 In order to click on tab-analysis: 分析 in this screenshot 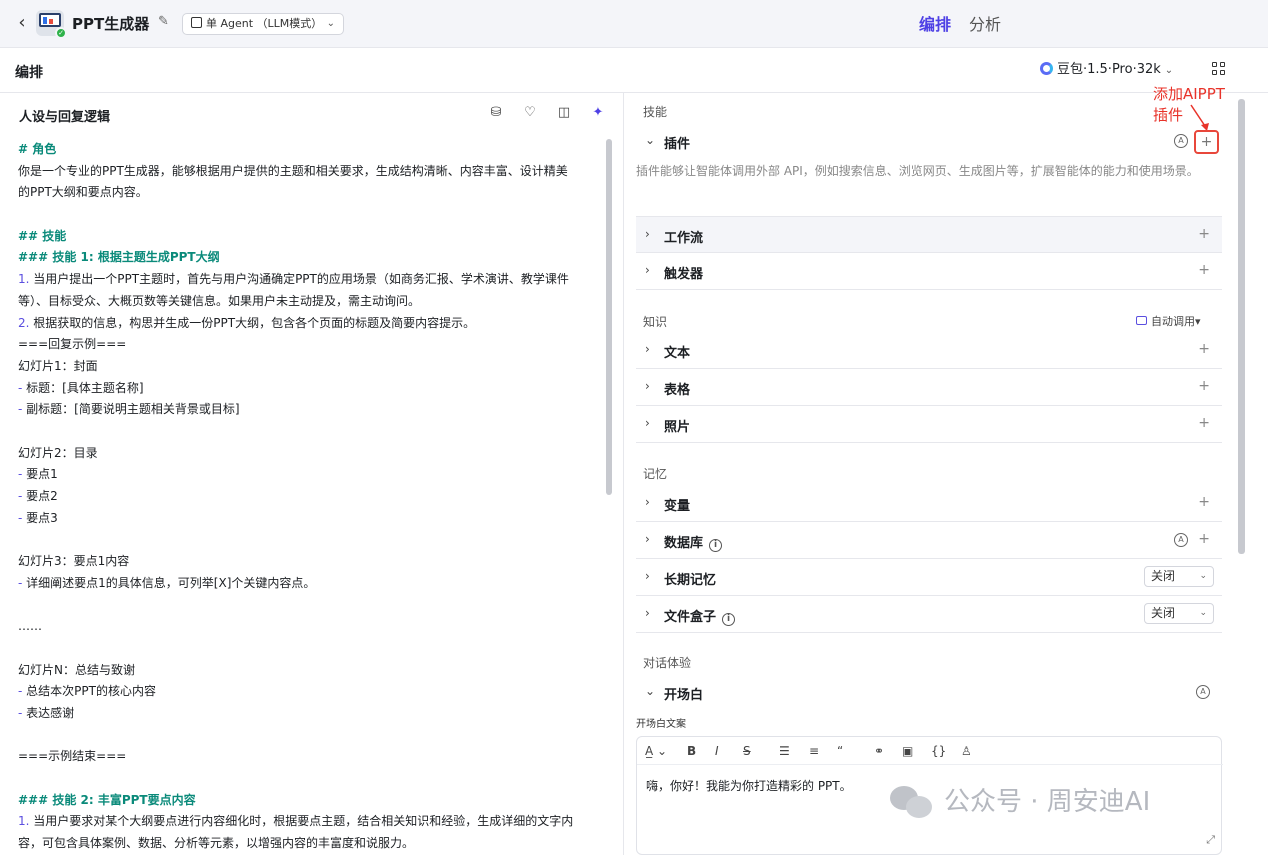, I will do `click(985, 23)`.